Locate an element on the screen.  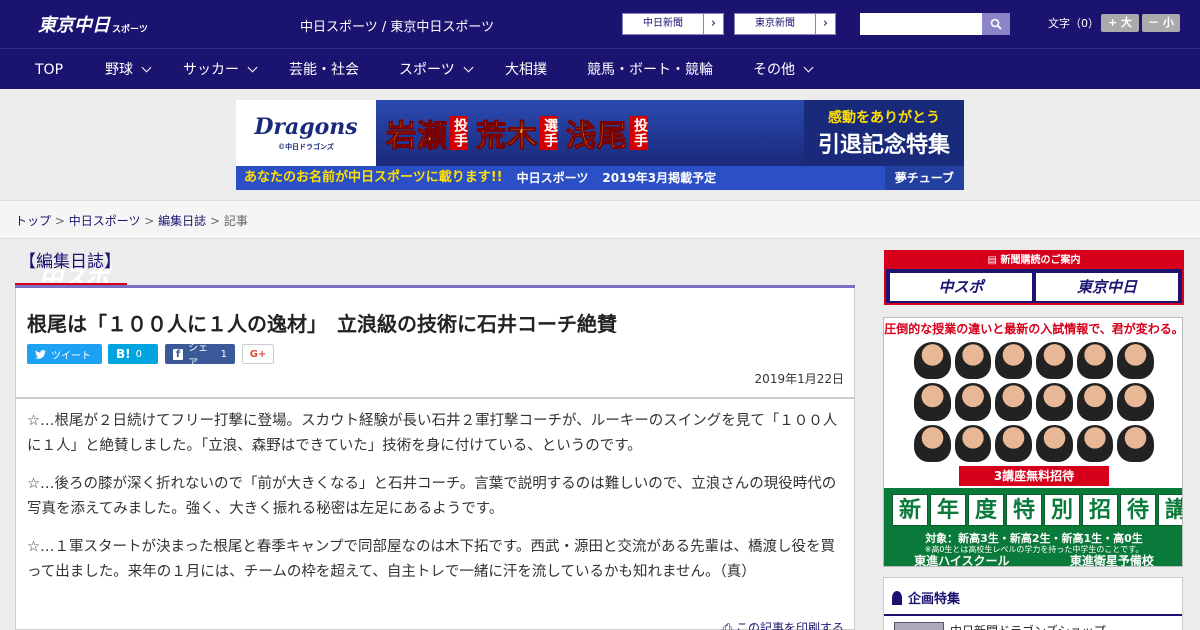
link-label: 東京新聞 is located at coordinates (775, 23).